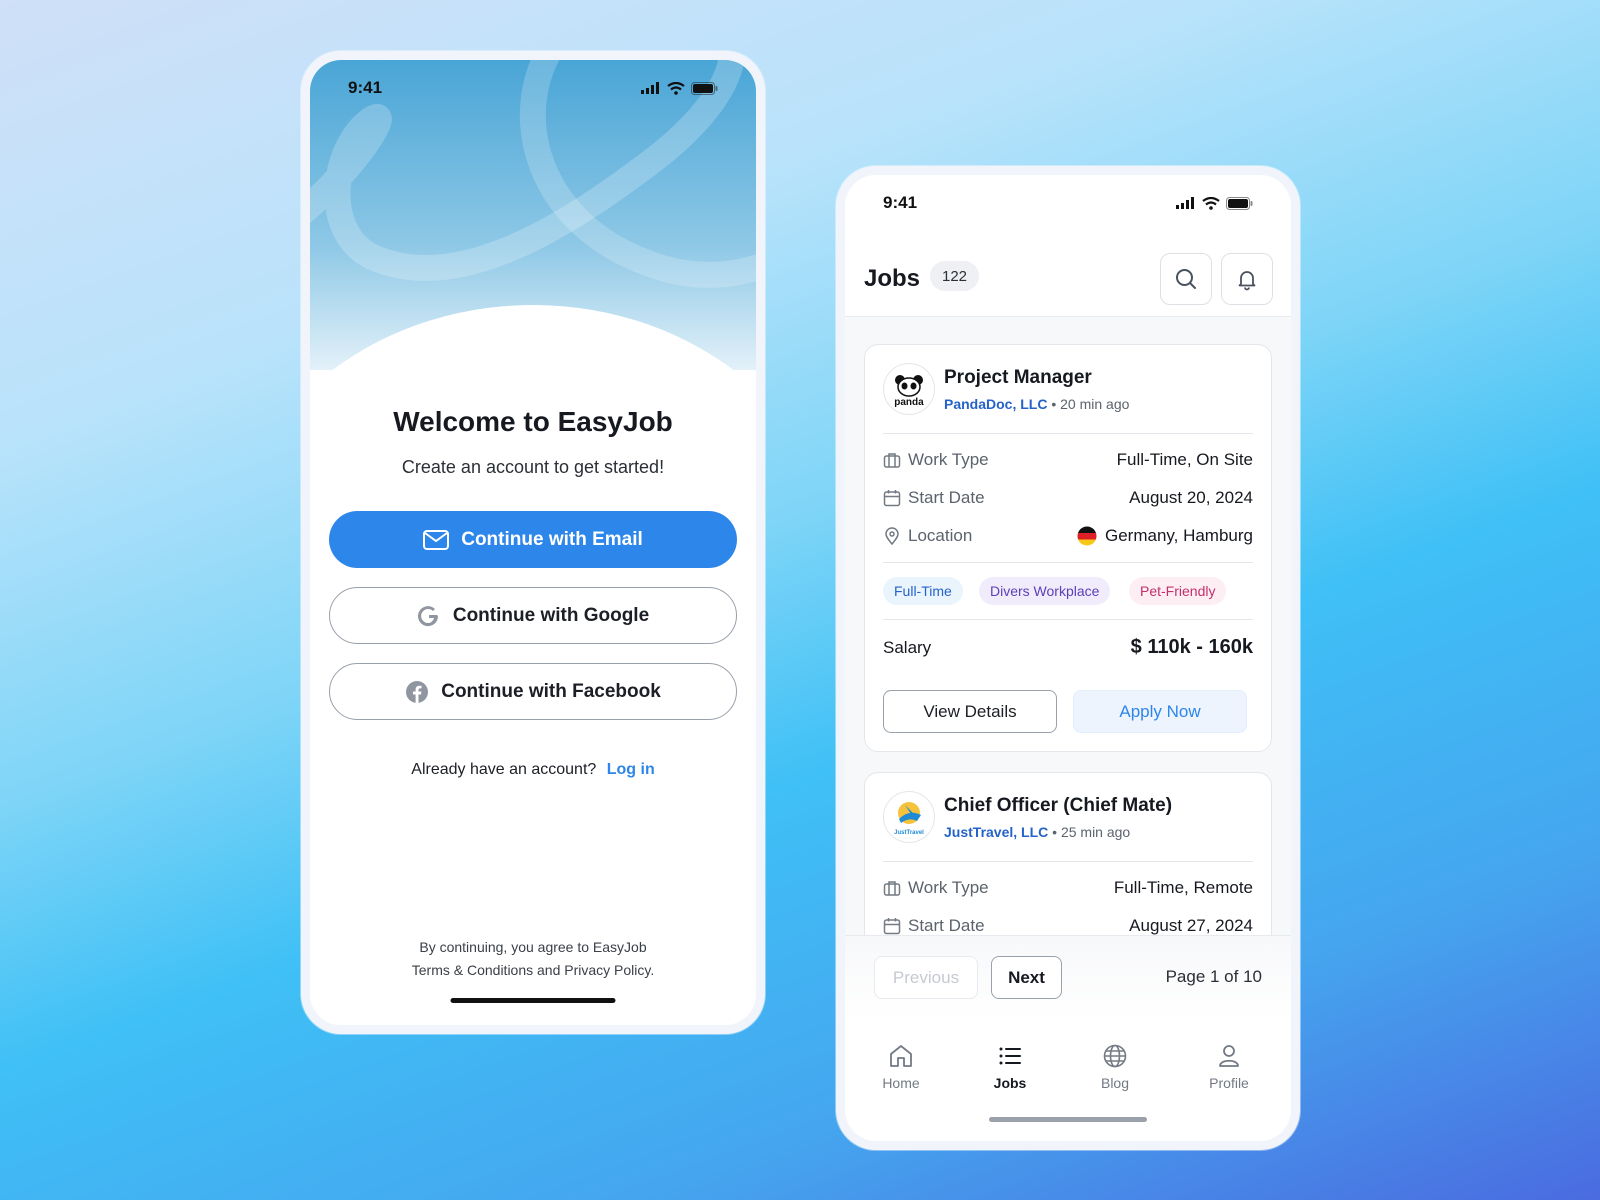 The height and width of the screenshot is (1200, 1600). What do you see at coordinates (1068, 978) in the screenshot?
I see `pagination-bar: Previous Next Page 1 of 10` at bounding box center [1068, 978].